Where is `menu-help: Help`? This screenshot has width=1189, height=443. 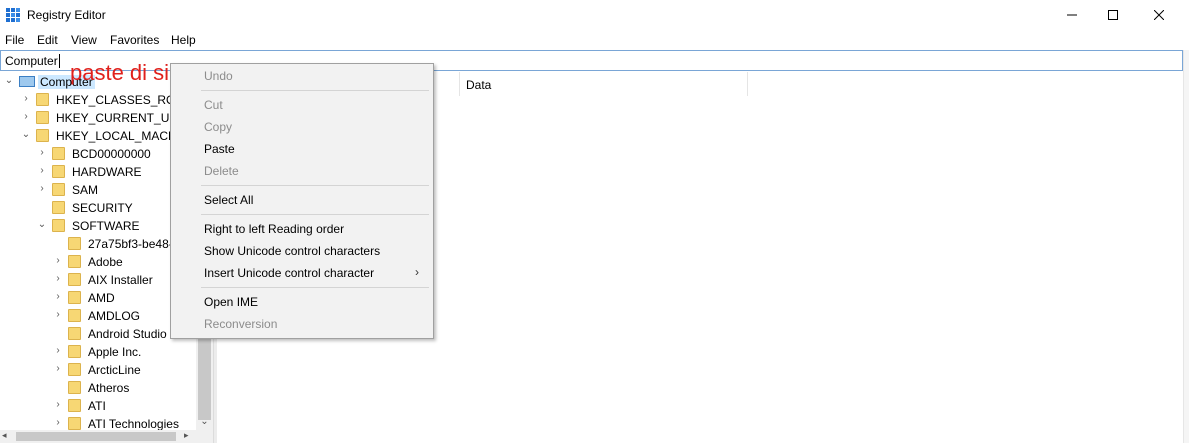 menu-help: Help is located at coordinates (183, 40).